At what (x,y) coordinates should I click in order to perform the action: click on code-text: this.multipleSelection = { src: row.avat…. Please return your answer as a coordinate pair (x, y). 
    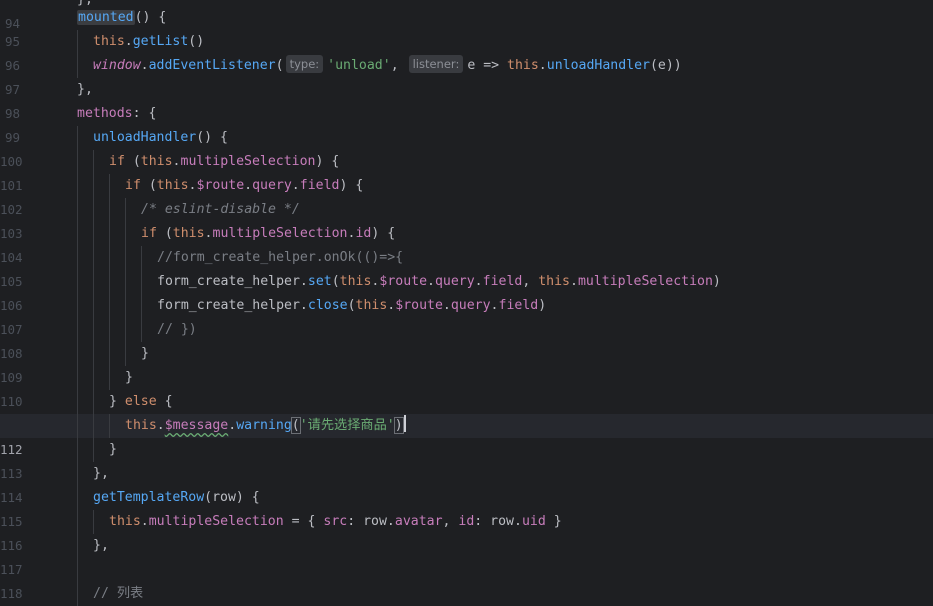
    Looking at the image, I should click on (335, 521).